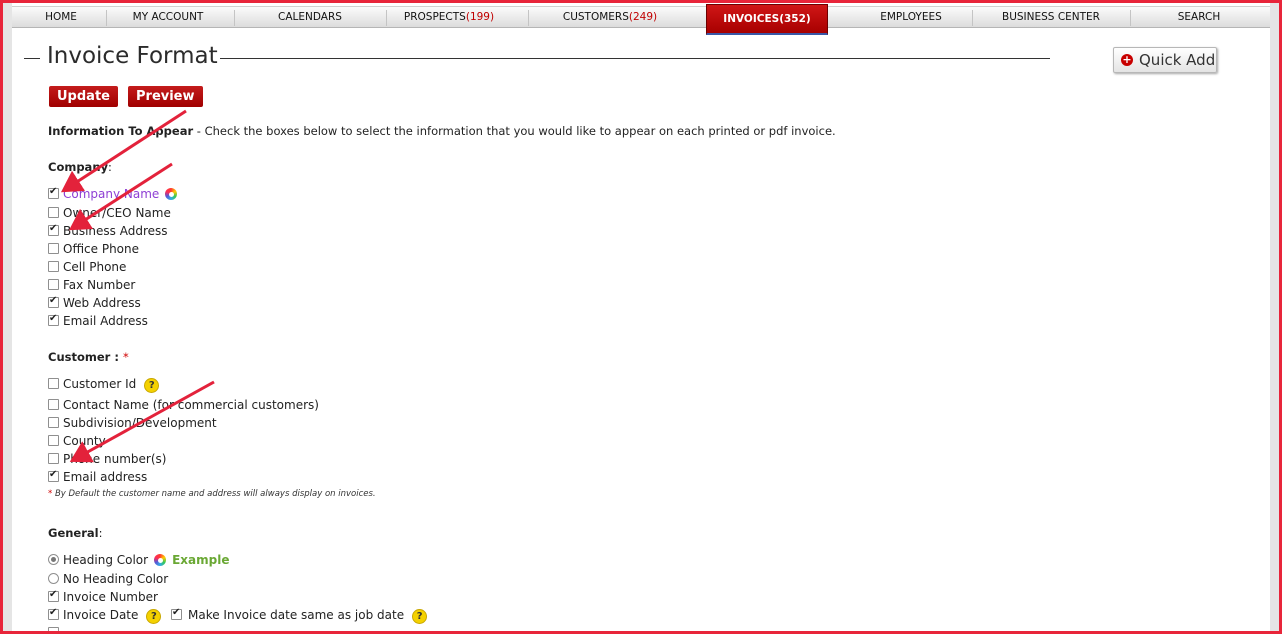 This screenshot has height=634, width=1282. Describe the element at coordinates (100, 384) in the screenshot. I see `customer-id-label: Customer Id` at that location.